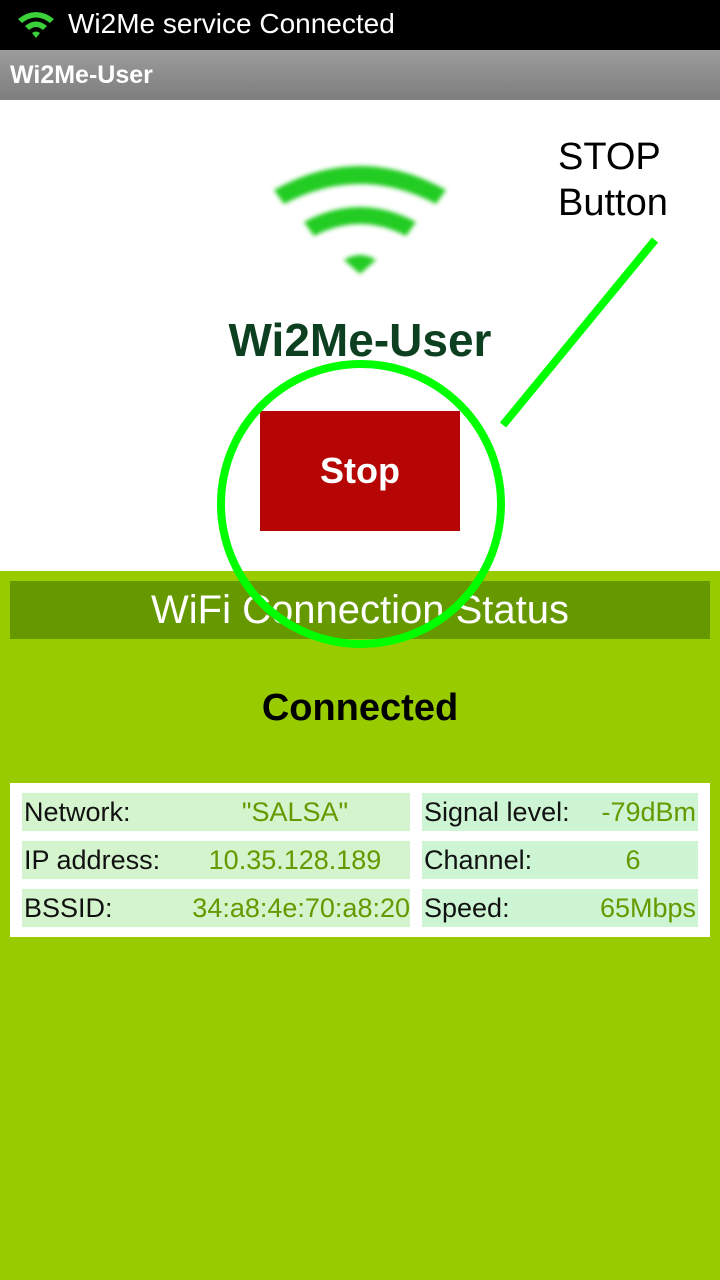  Describe the element at coordinates (77, 812) in the screenshot. I see `network-label: Network:` at that location.